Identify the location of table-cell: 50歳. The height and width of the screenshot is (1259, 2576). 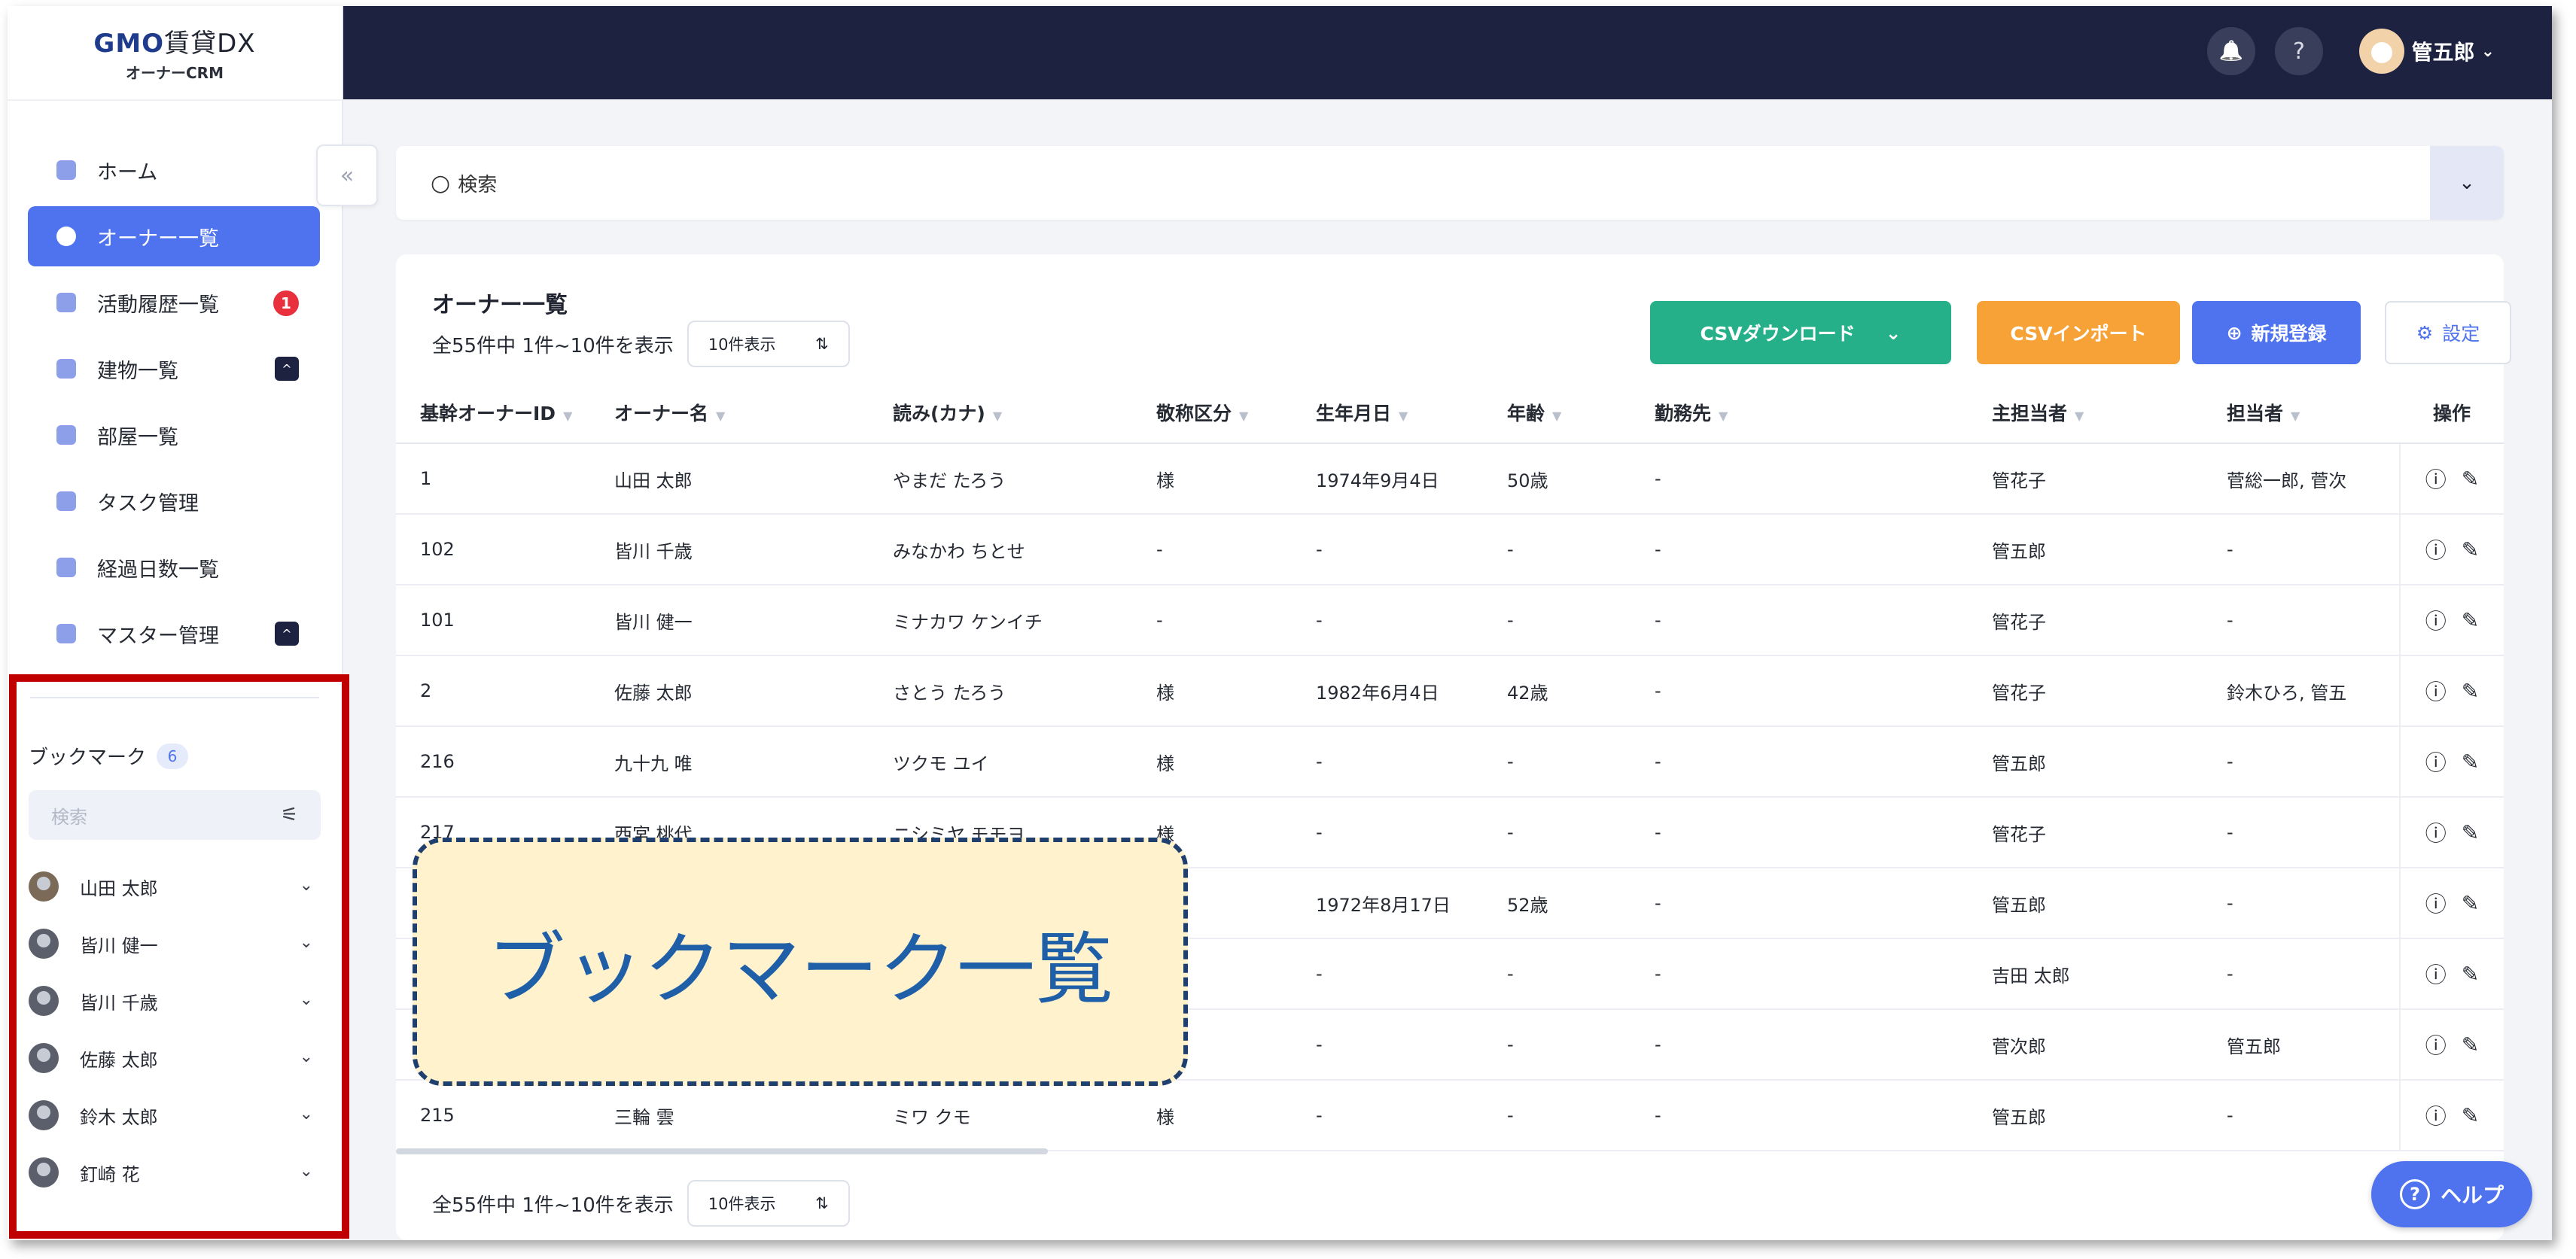
(1581, 479).